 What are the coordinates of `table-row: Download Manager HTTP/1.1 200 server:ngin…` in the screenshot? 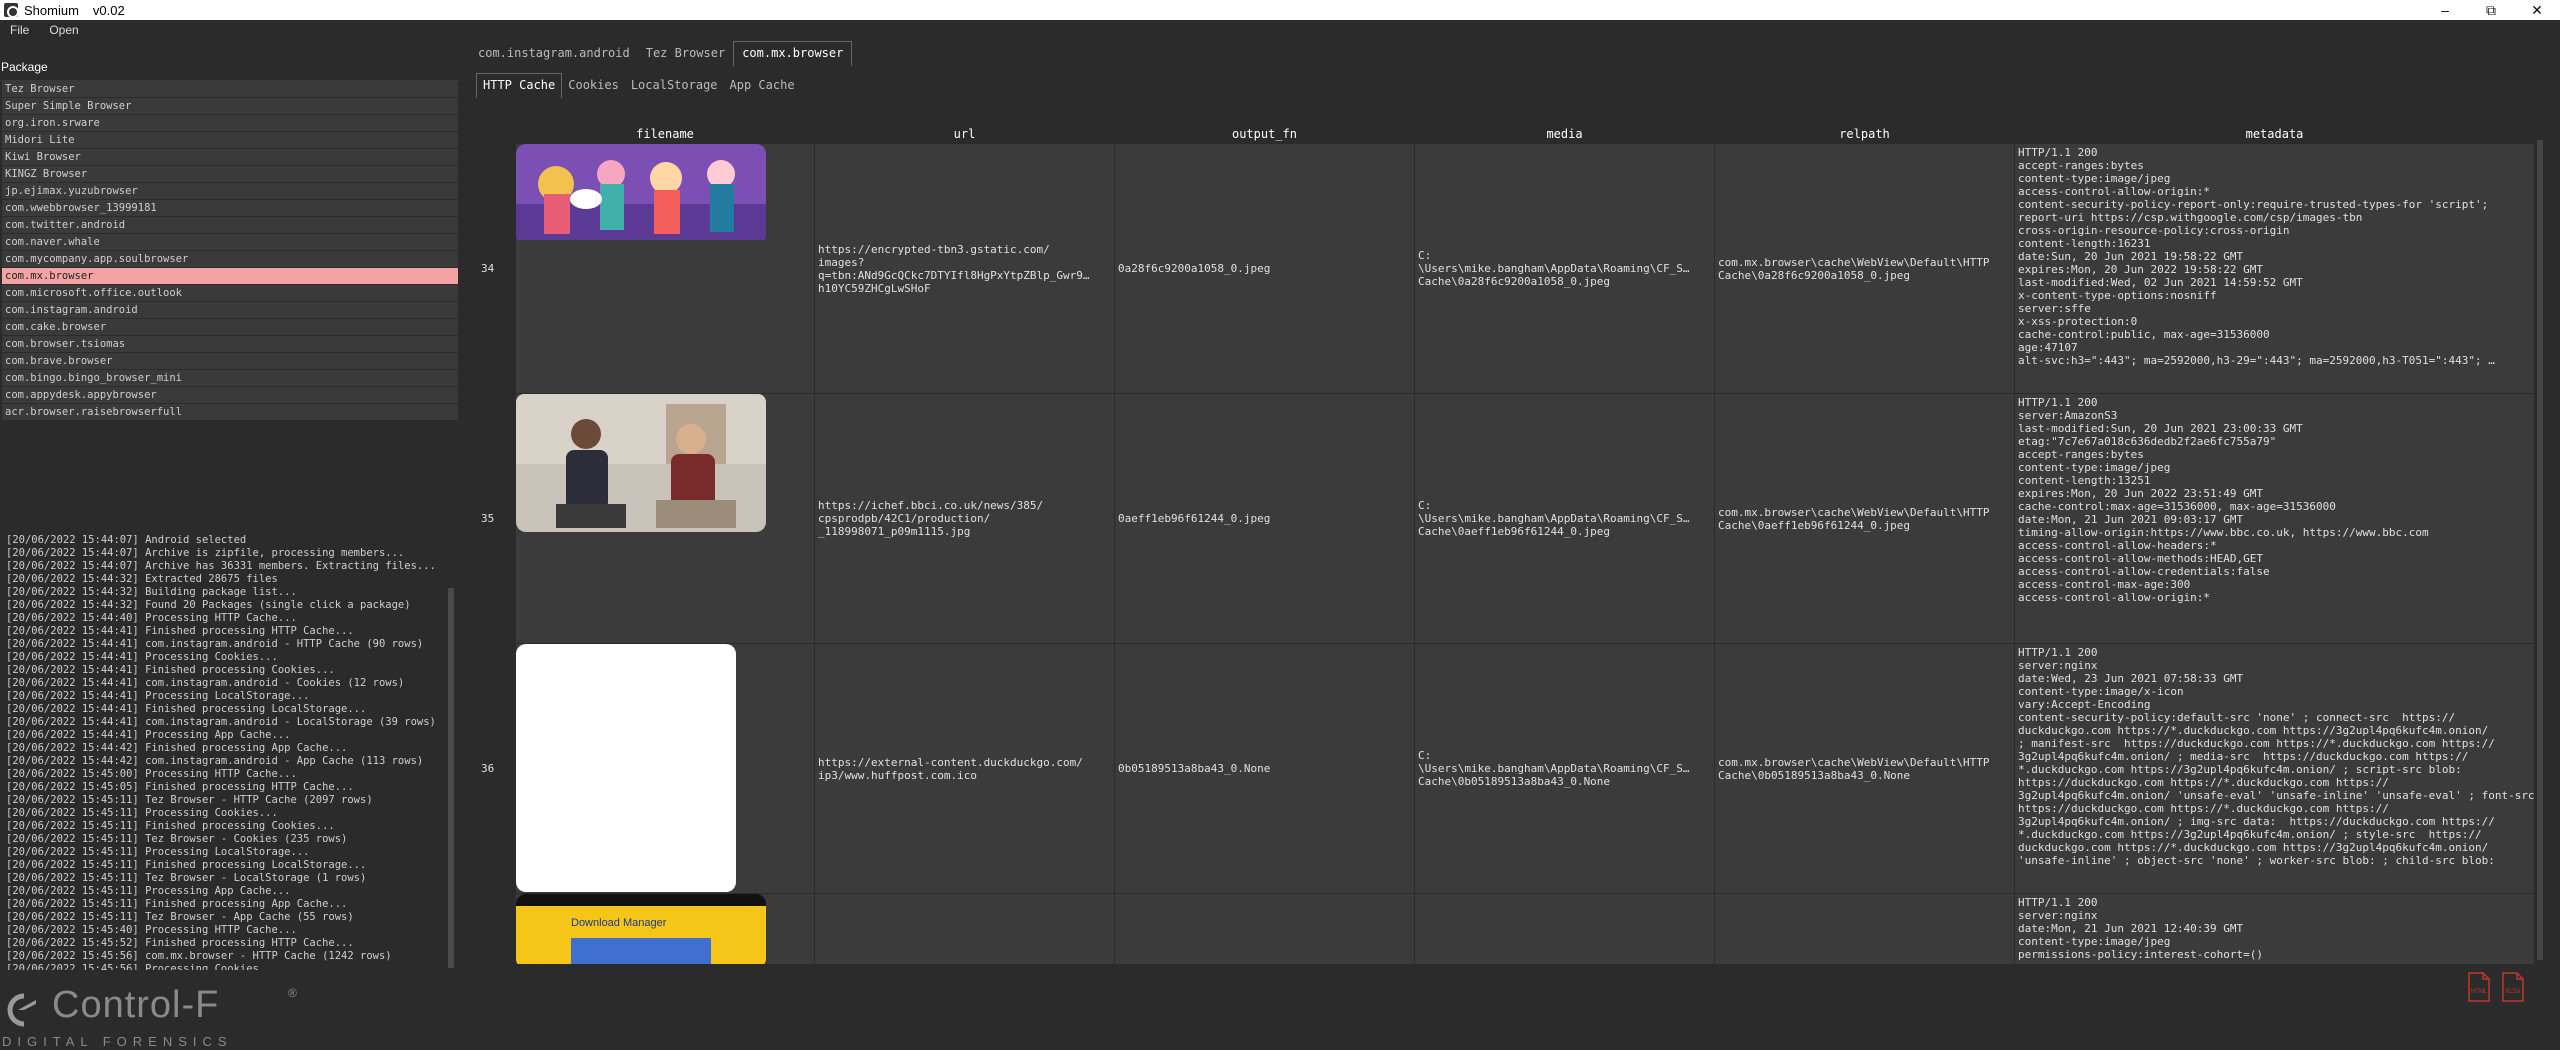 It's located at (1511, 929).